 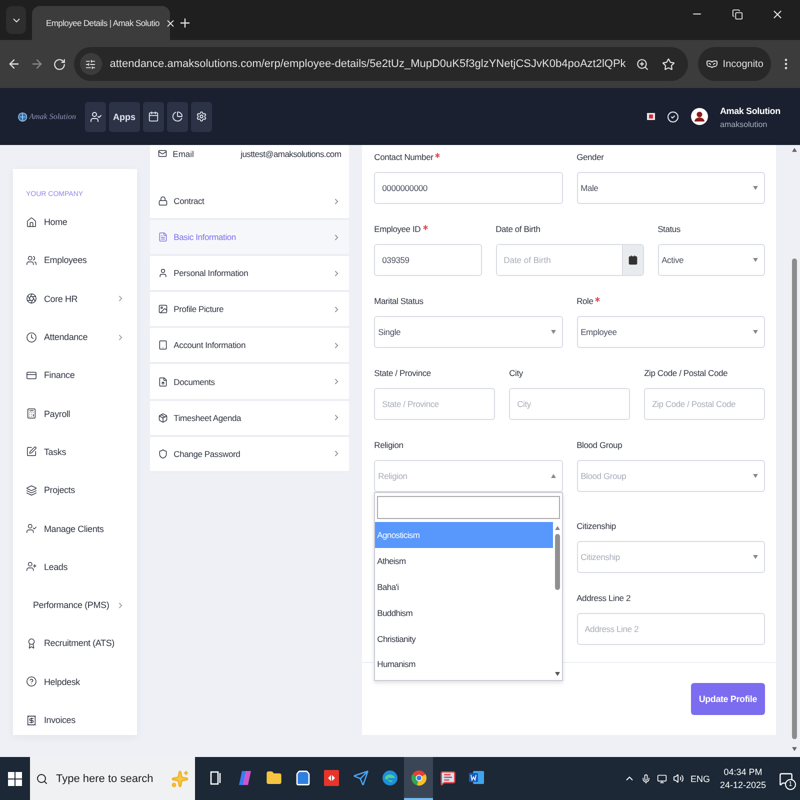 What do you see at coordinates (250, 454) in the screenshot?
I see `profile-menu-item: Change Password` at bounding box center [250, 454].